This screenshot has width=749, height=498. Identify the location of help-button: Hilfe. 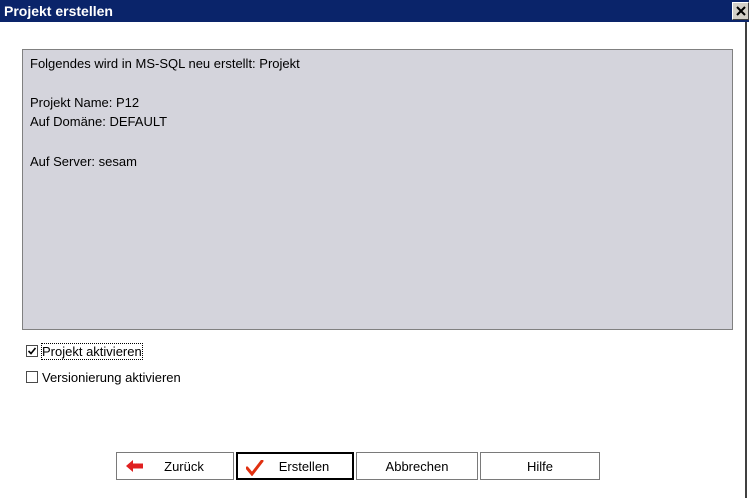
(540, 466).